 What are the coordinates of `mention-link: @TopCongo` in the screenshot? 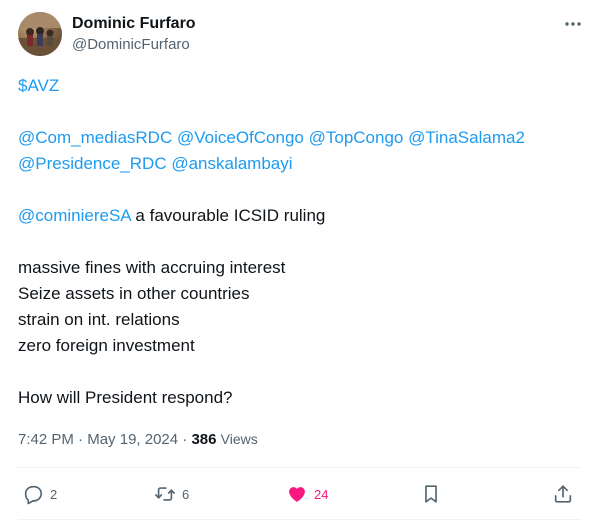 It's located at (356, 137).